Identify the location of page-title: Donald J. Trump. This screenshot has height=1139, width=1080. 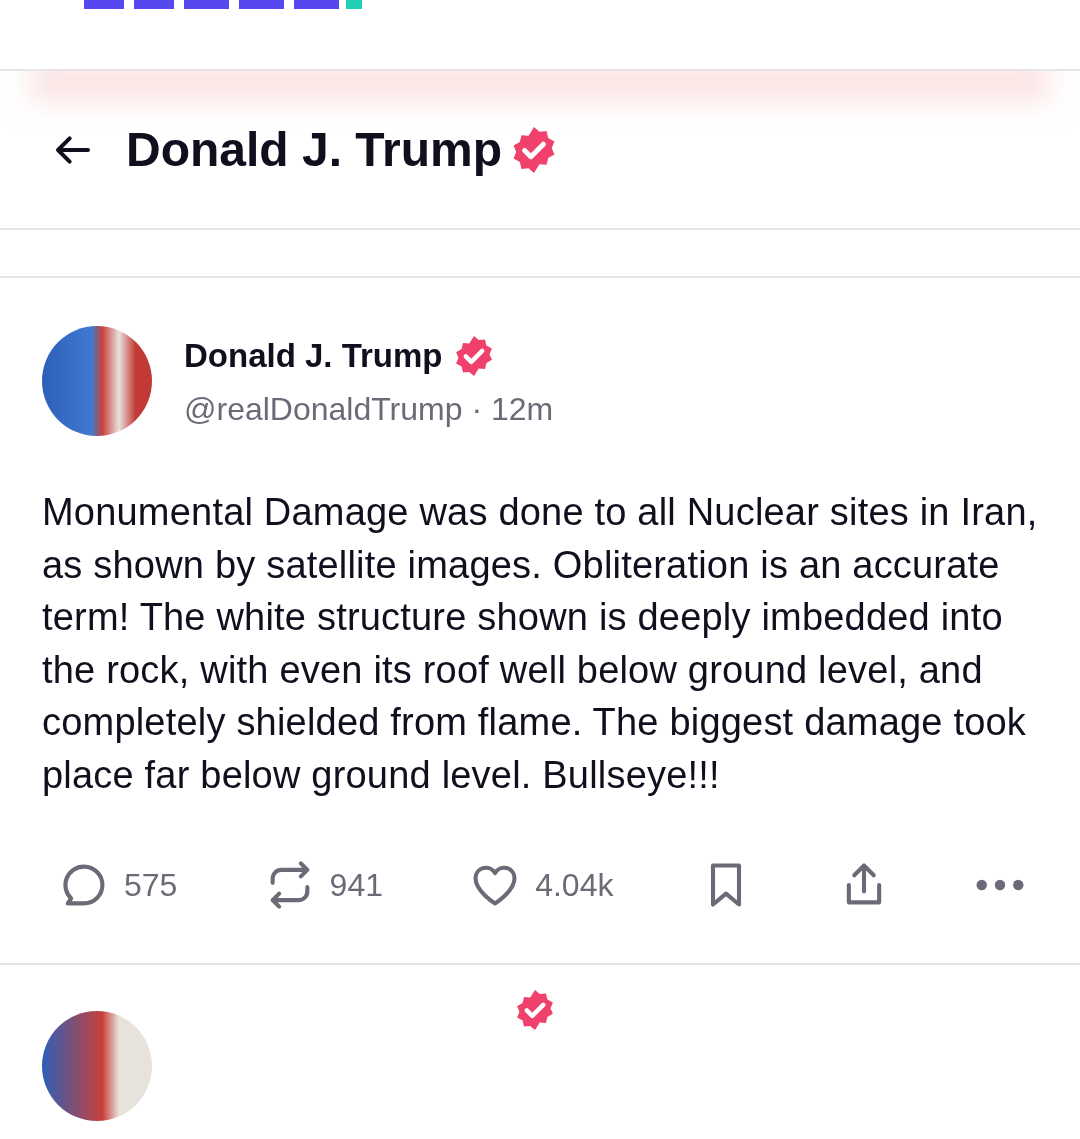
(314, 149).